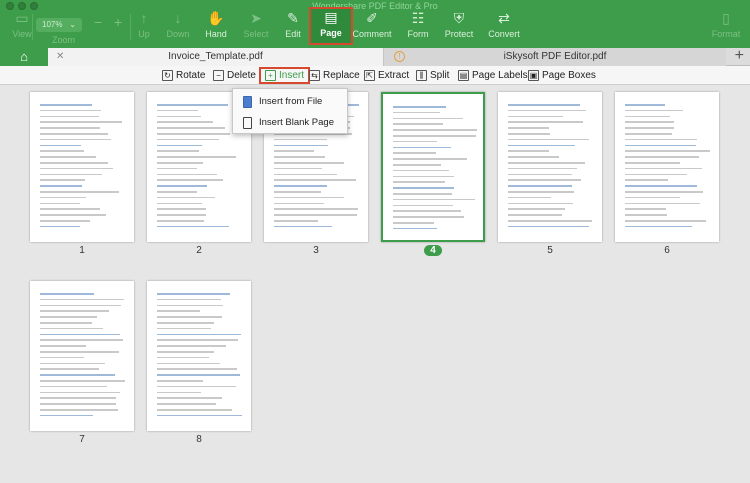 The height and width of the screenshot is (483, 750). Describe the element at coordinates (504, 28) in the screenshot. I see `convert-button: ⇄ Convert` at that location.